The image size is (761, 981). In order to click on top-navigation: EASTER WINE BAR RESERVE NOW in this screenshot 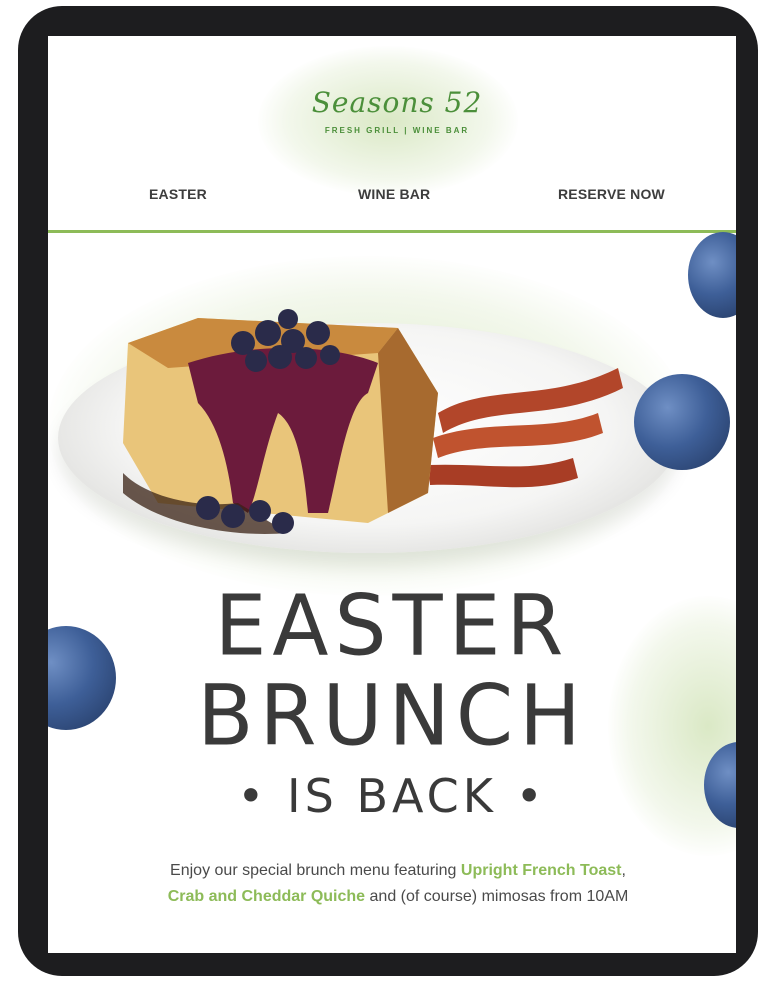, I will do `click(392, 198)`.